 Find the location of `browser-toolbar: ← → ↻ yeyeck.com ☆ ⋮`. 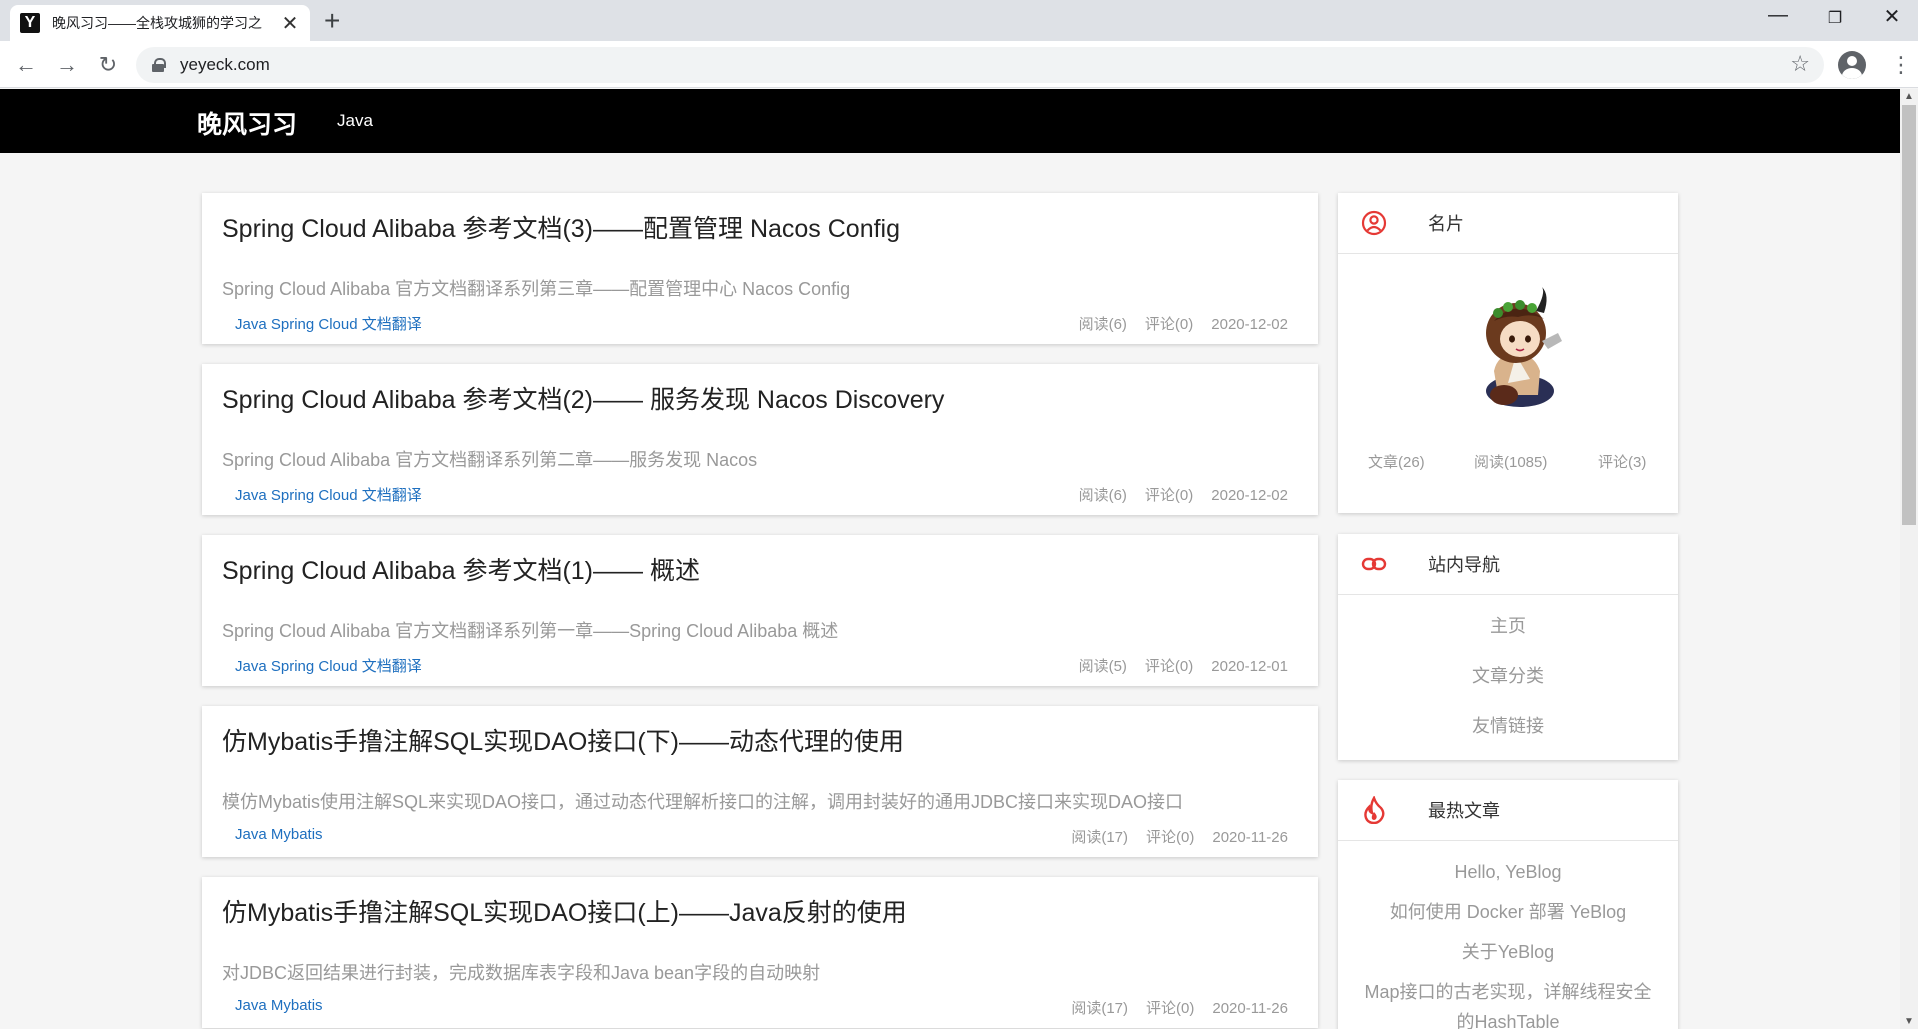

browser-toolbar: ← → ↻ yeyeck.com ☆ ⋮ is located at coordinates (959, 64).